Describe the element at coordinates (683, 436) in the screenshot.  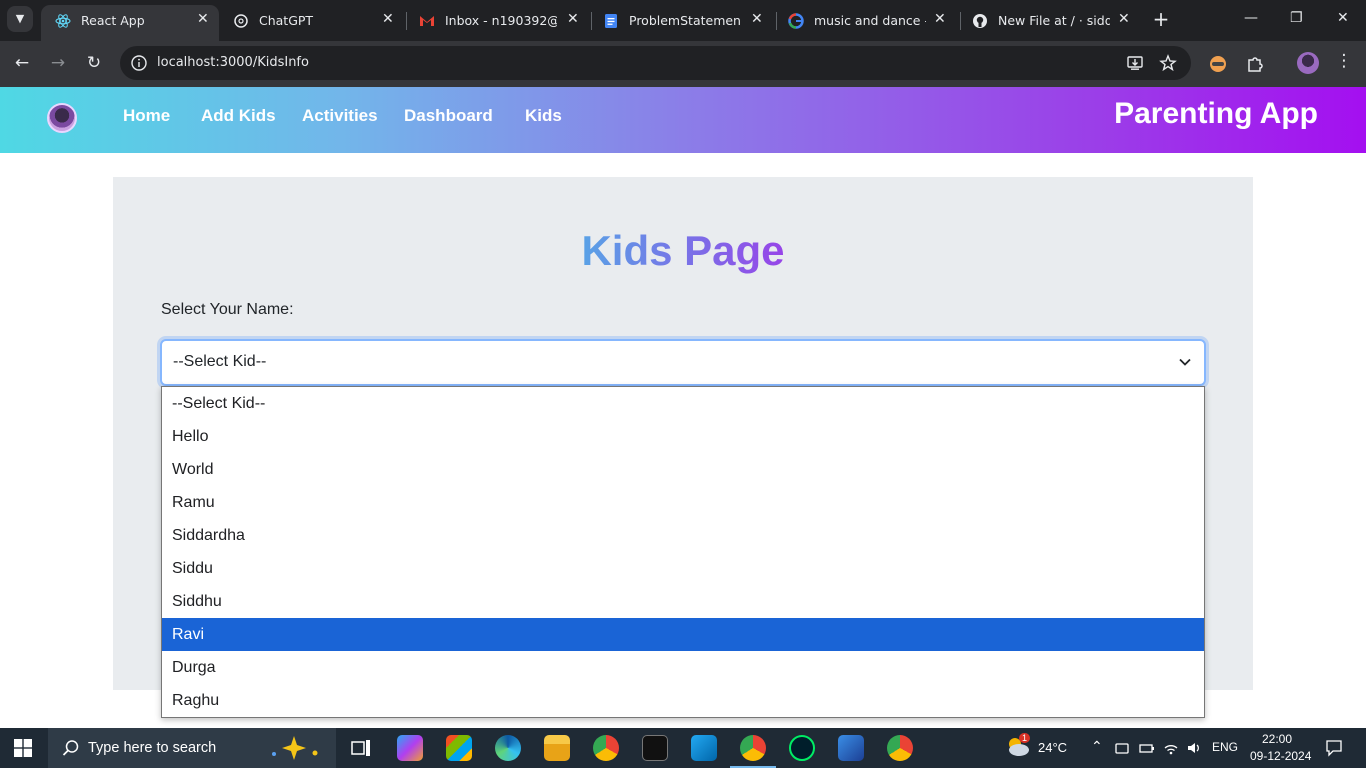
I see `dropdown-option: Hello` at that location.